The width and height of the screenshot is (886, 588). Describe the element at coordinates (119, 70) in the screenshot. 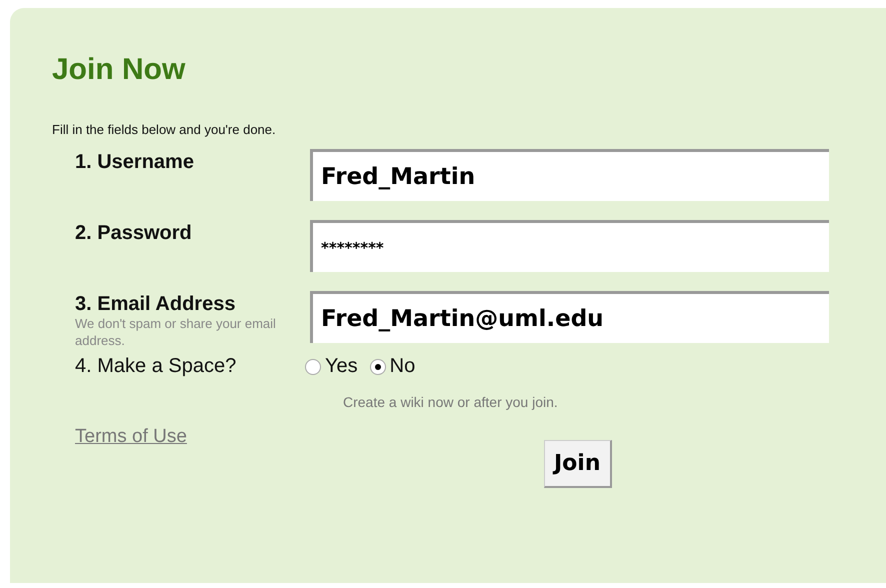

I see `form-title: Join Now` at that location.